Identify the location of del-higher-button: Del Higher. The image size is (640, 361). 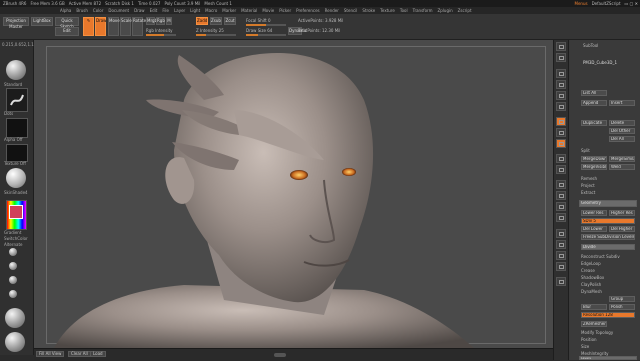
(622, 229).